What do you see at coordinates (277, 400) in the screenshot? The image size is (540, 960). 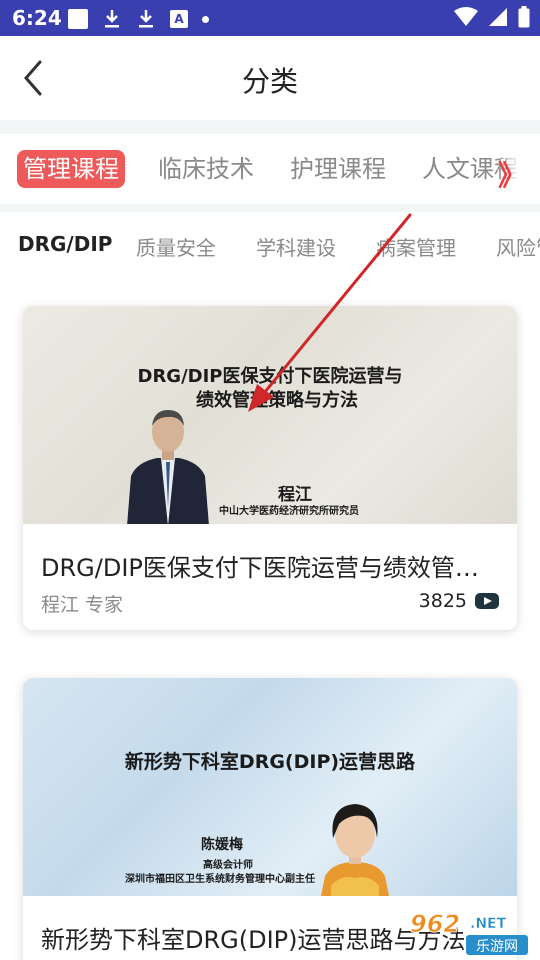 I see `thumbnail-title: 绩效管理策略与方法` at bounding box center [277, 400].